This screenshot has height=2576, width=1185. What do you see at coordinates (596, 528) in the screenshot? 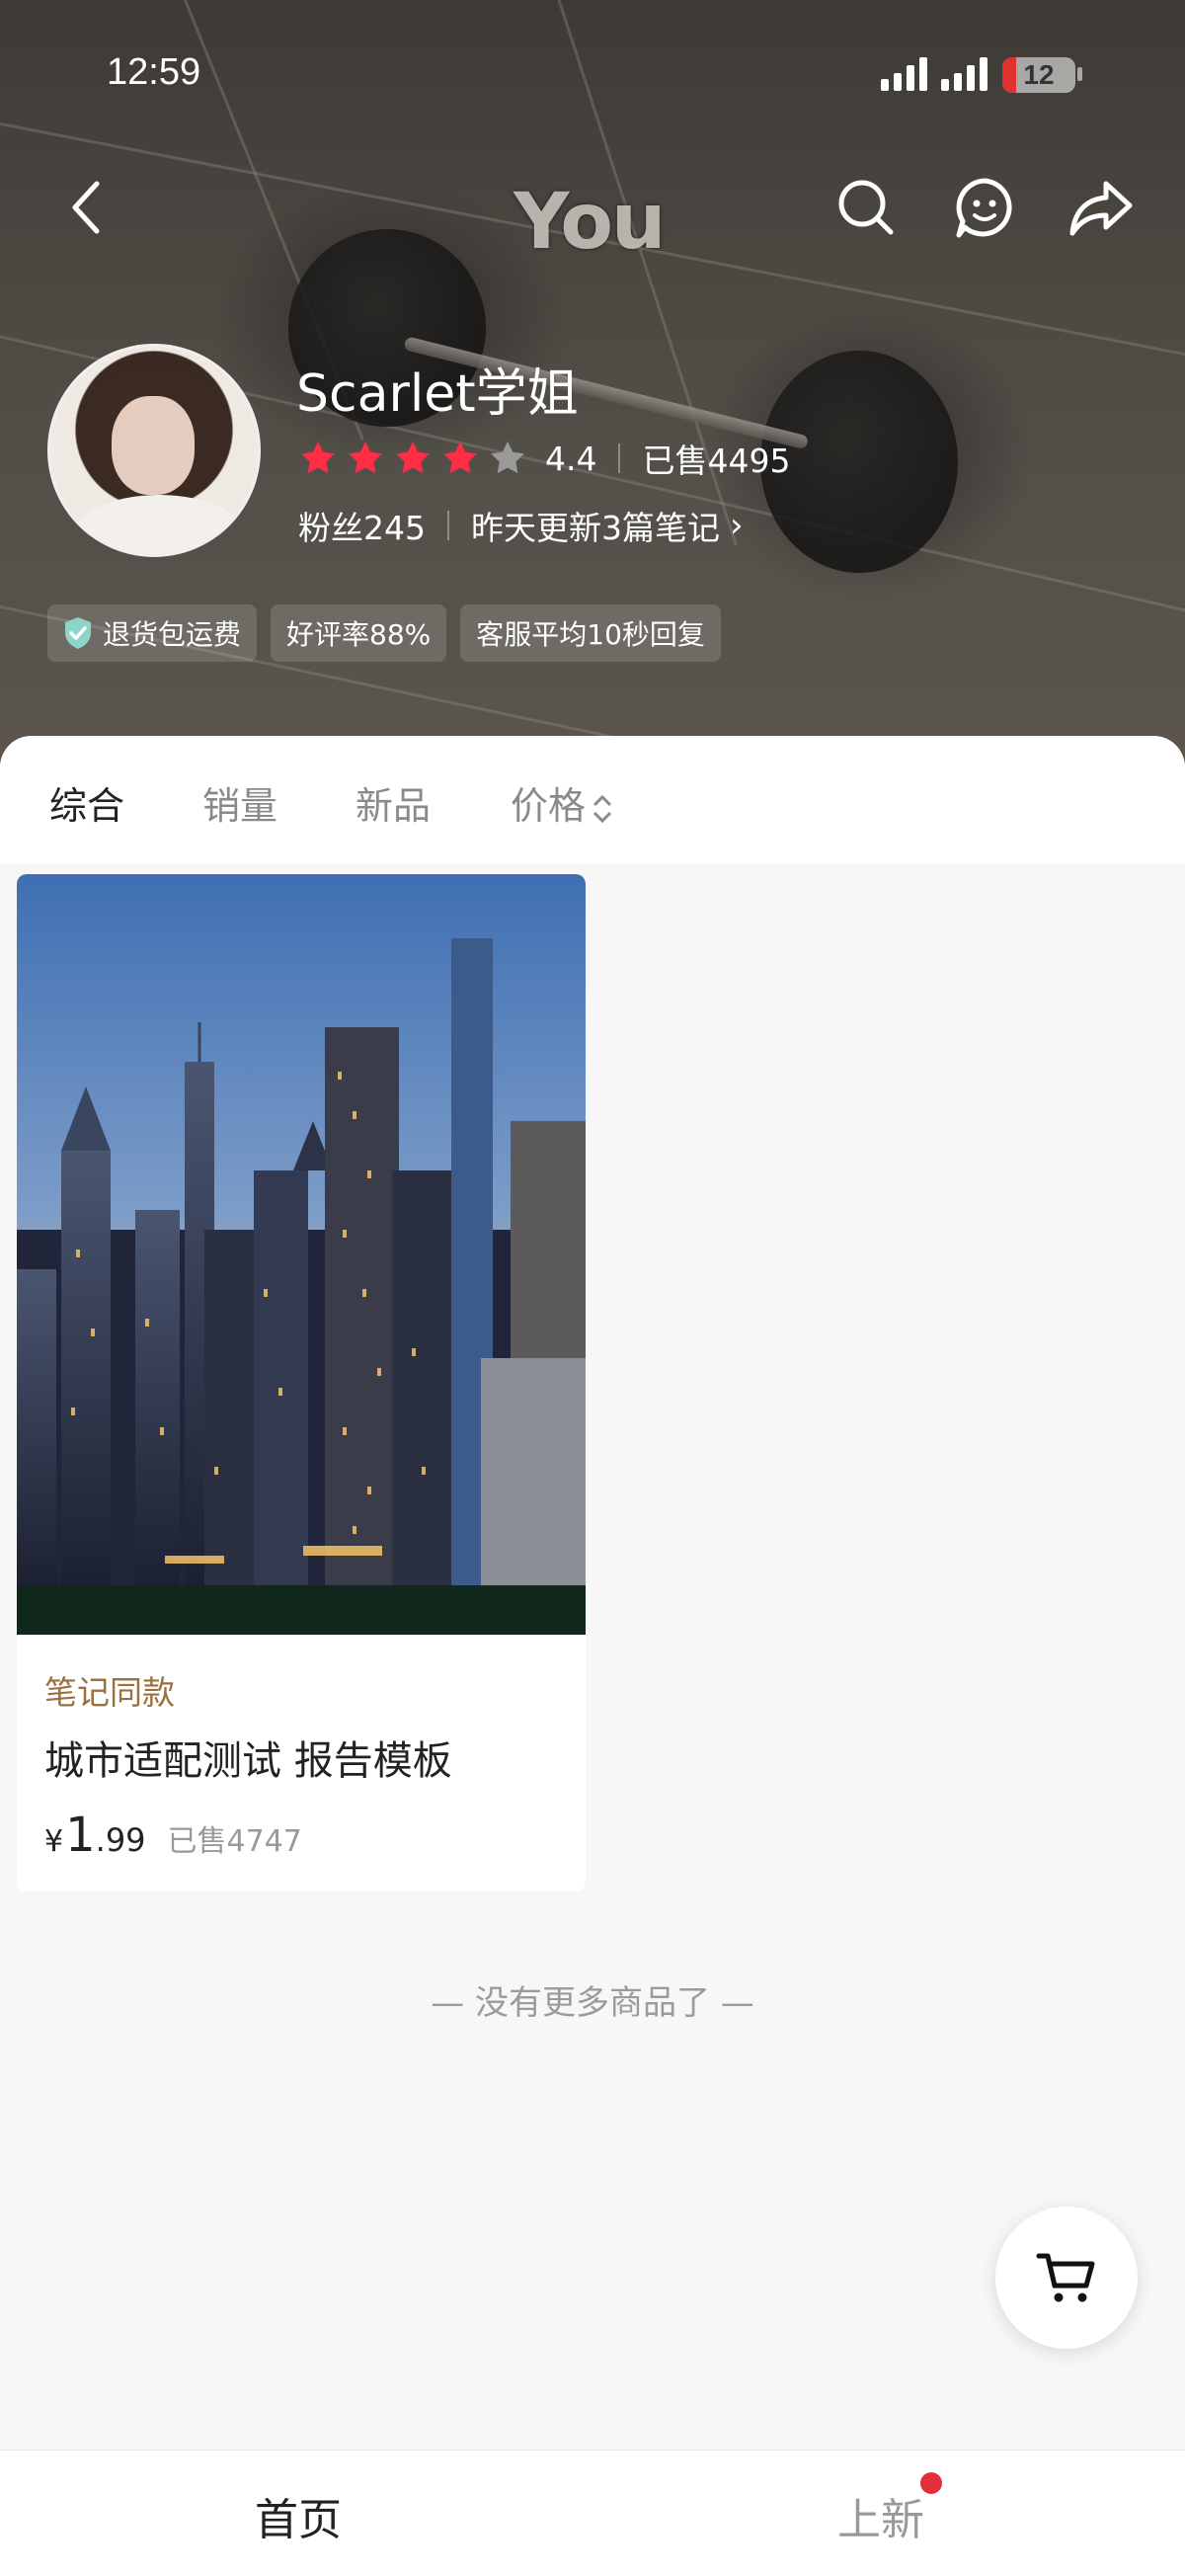
I see `notes-update: 昨天更新3篇笔记` at bounding box center [596, 528].